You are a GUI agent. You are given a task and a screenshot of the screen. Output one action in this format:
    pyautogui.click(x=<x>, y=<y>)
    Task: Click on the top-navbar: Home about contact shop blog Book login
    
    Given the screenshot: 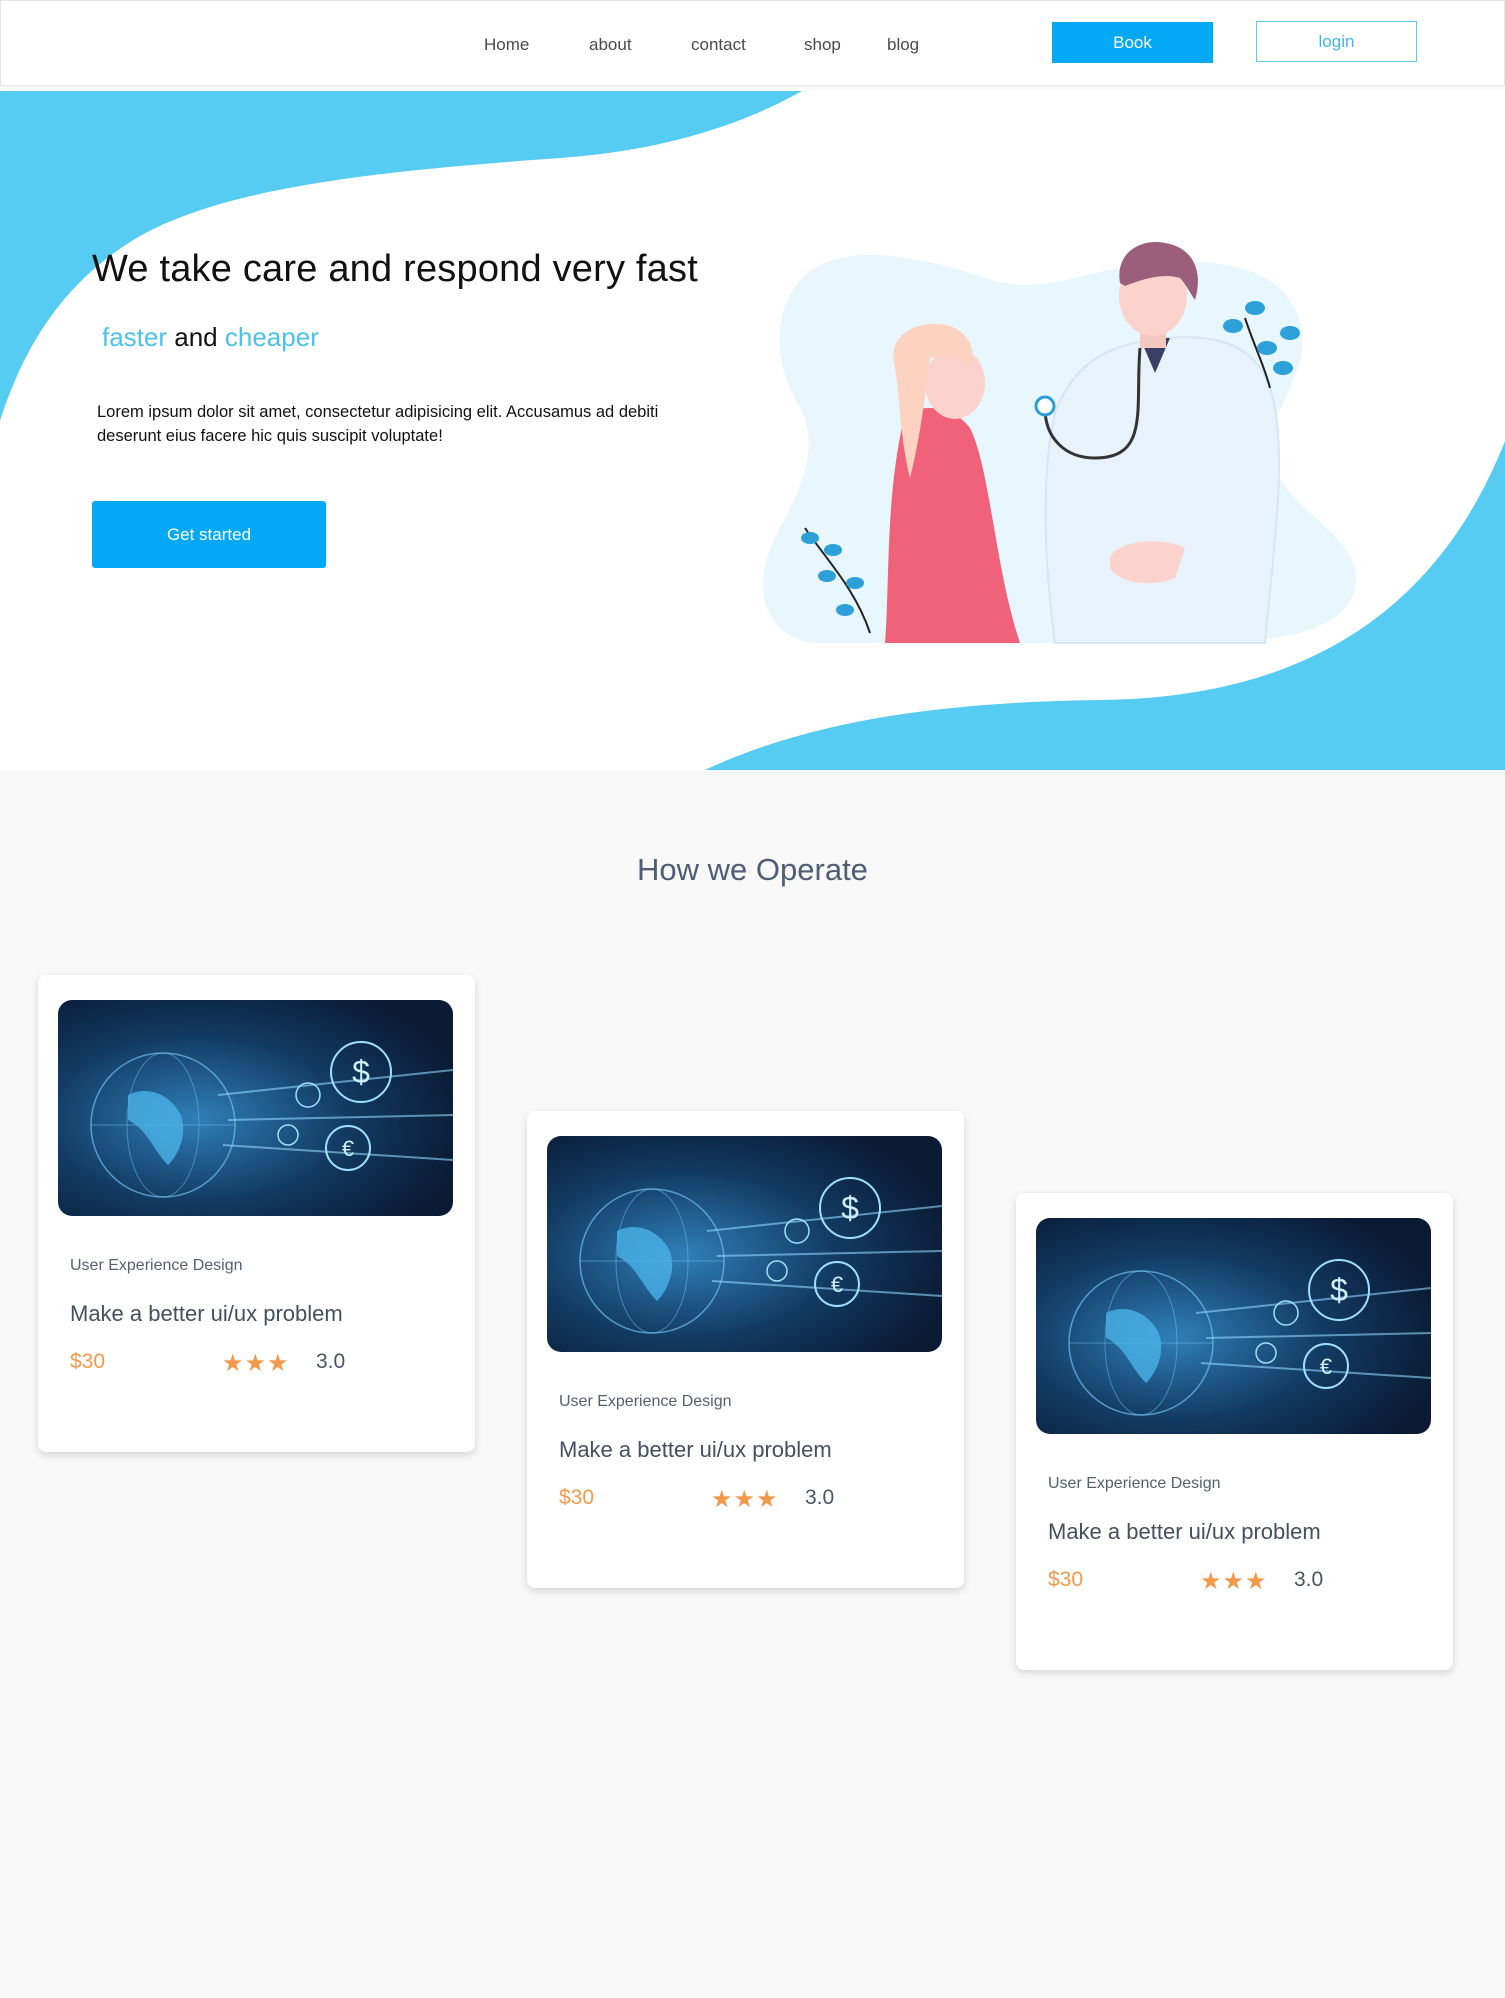 What is the action you would take?
    pyautogui.click(x=752, y=43)
    